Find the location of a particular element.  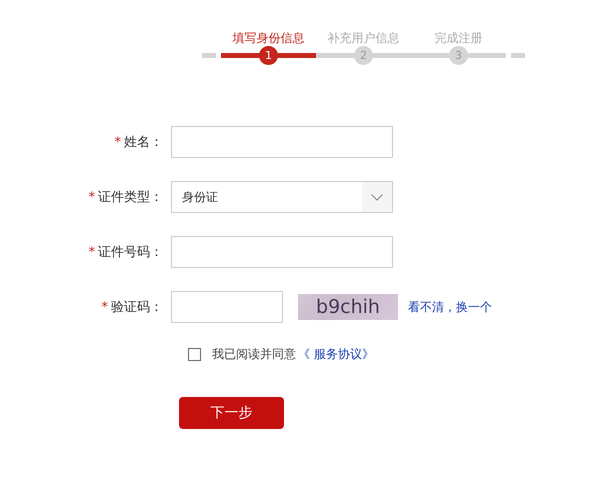

field-label: 证件类型： is located at coordinates (130, 197).